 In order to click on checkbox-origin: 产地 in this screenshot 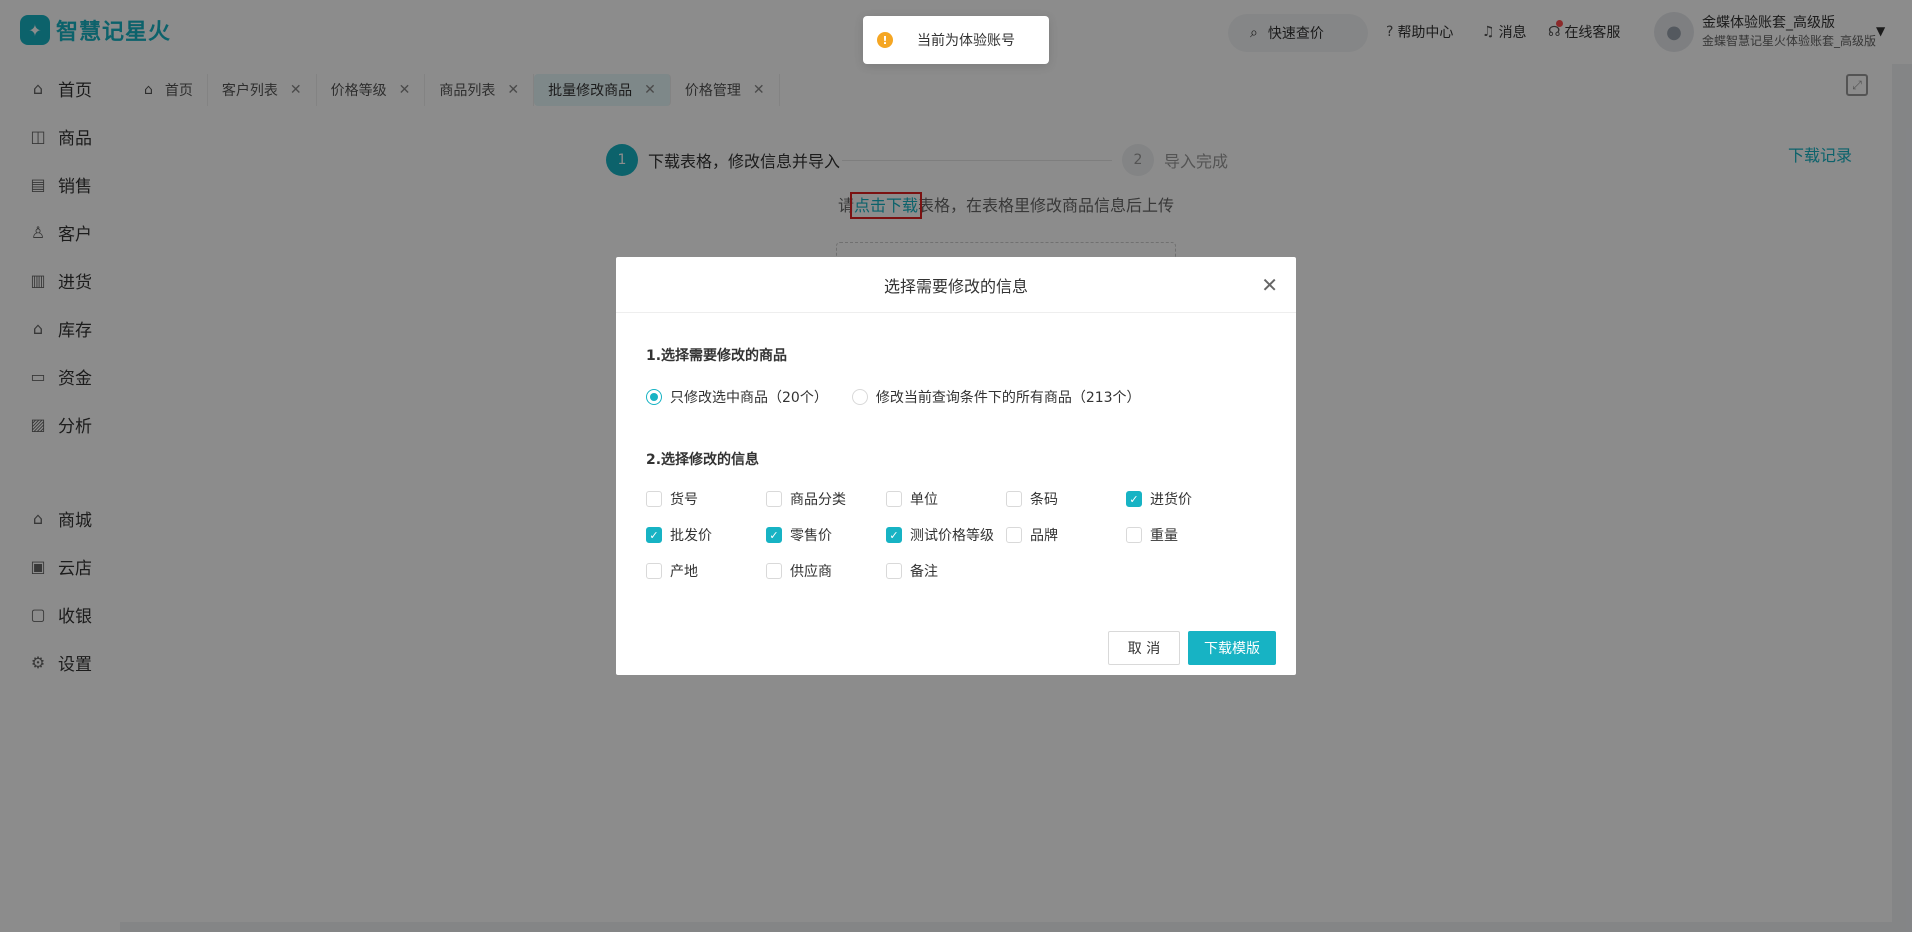, I will do `click(672, 571)`.